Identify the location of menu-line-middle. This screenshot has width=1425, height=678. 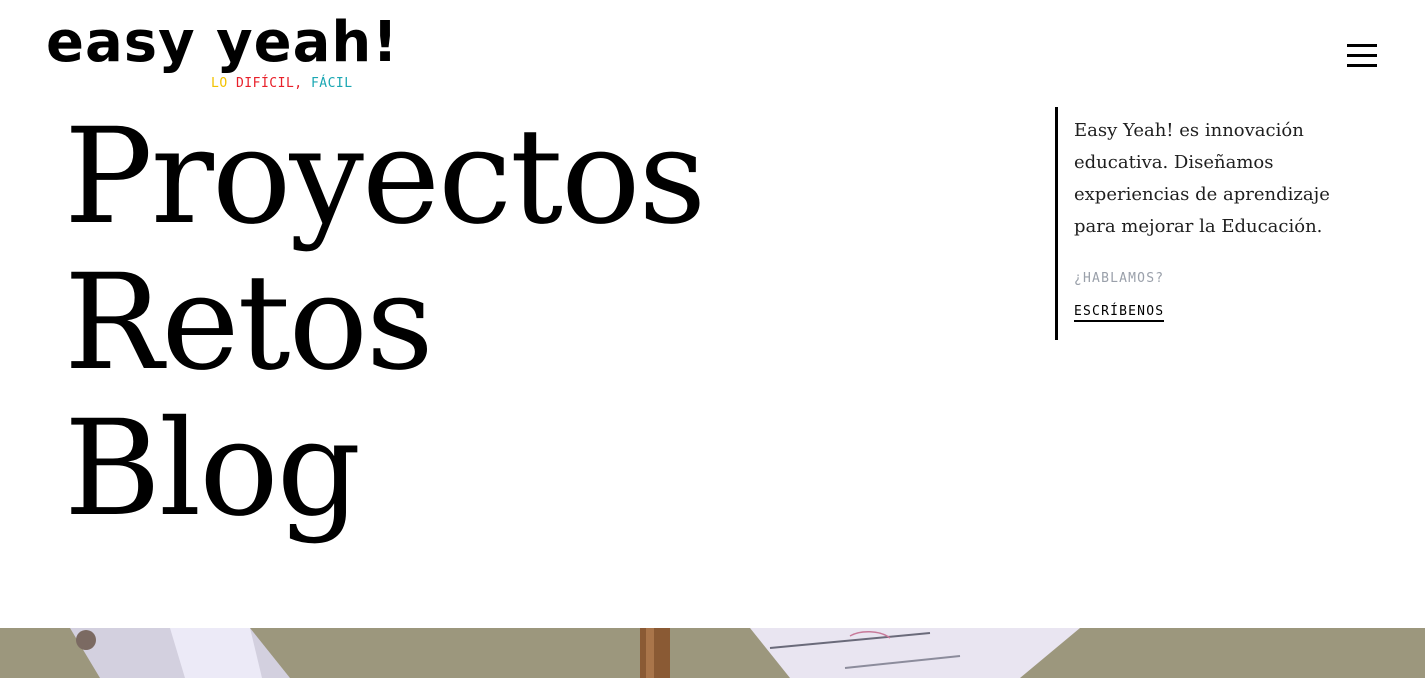
(1362, 55).